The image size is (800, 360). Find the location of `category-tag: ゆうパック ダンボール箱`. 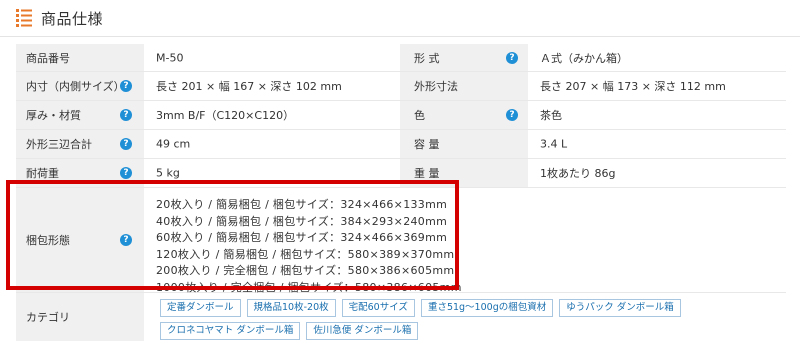

category-tag: ゆうパック ダンボール箱 is located at coordinates (620, 308).